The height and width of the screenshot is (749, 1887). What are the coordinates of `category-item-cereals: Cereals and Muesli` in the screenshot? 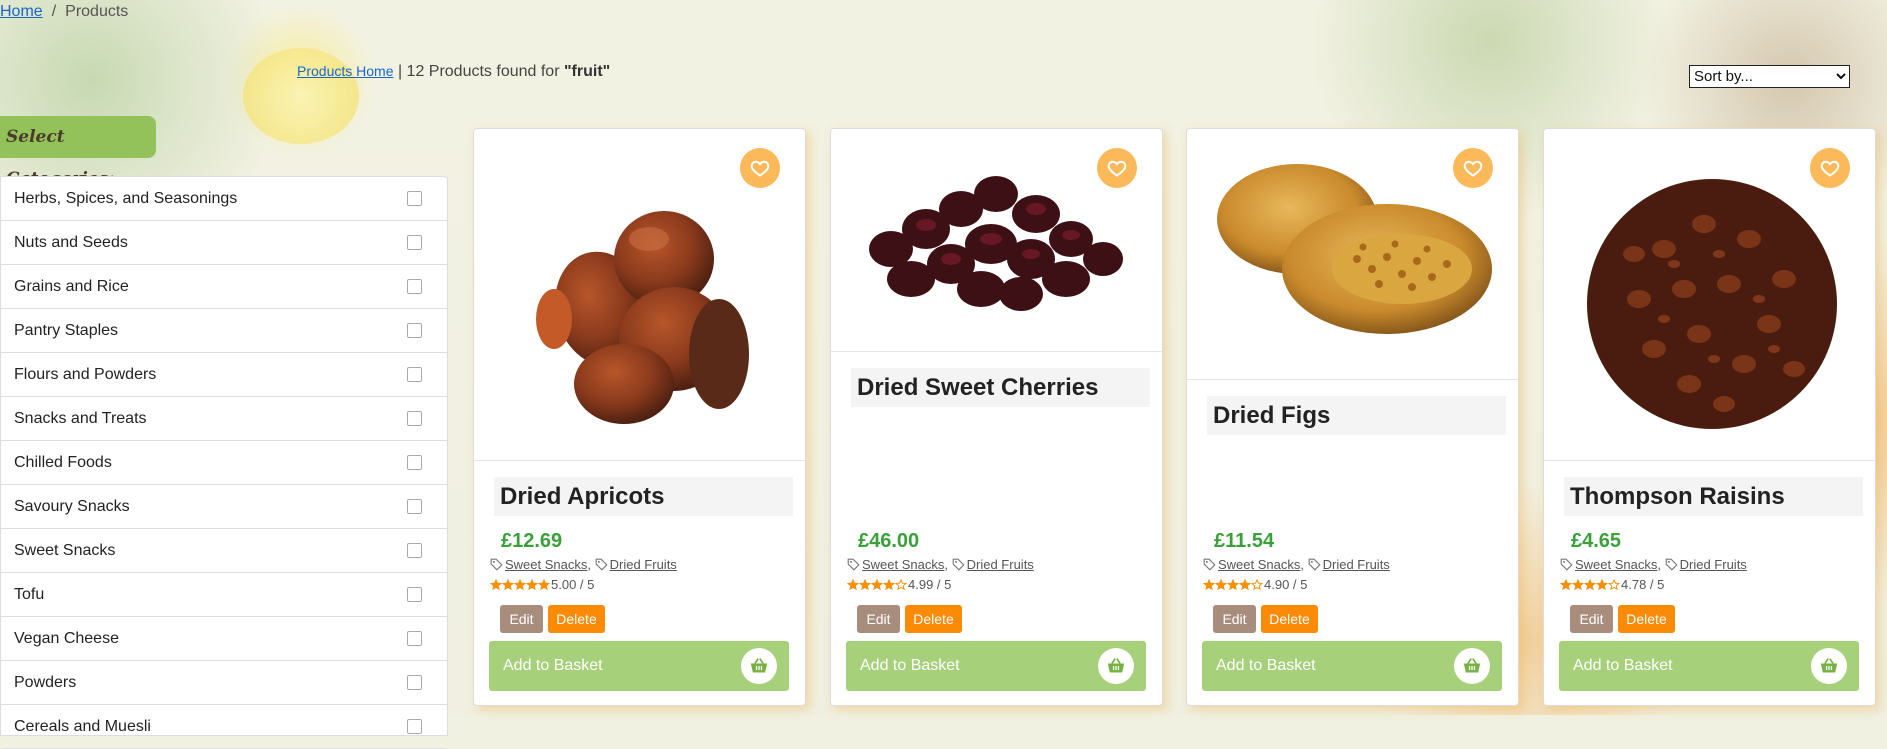 It's located at (224, 727).